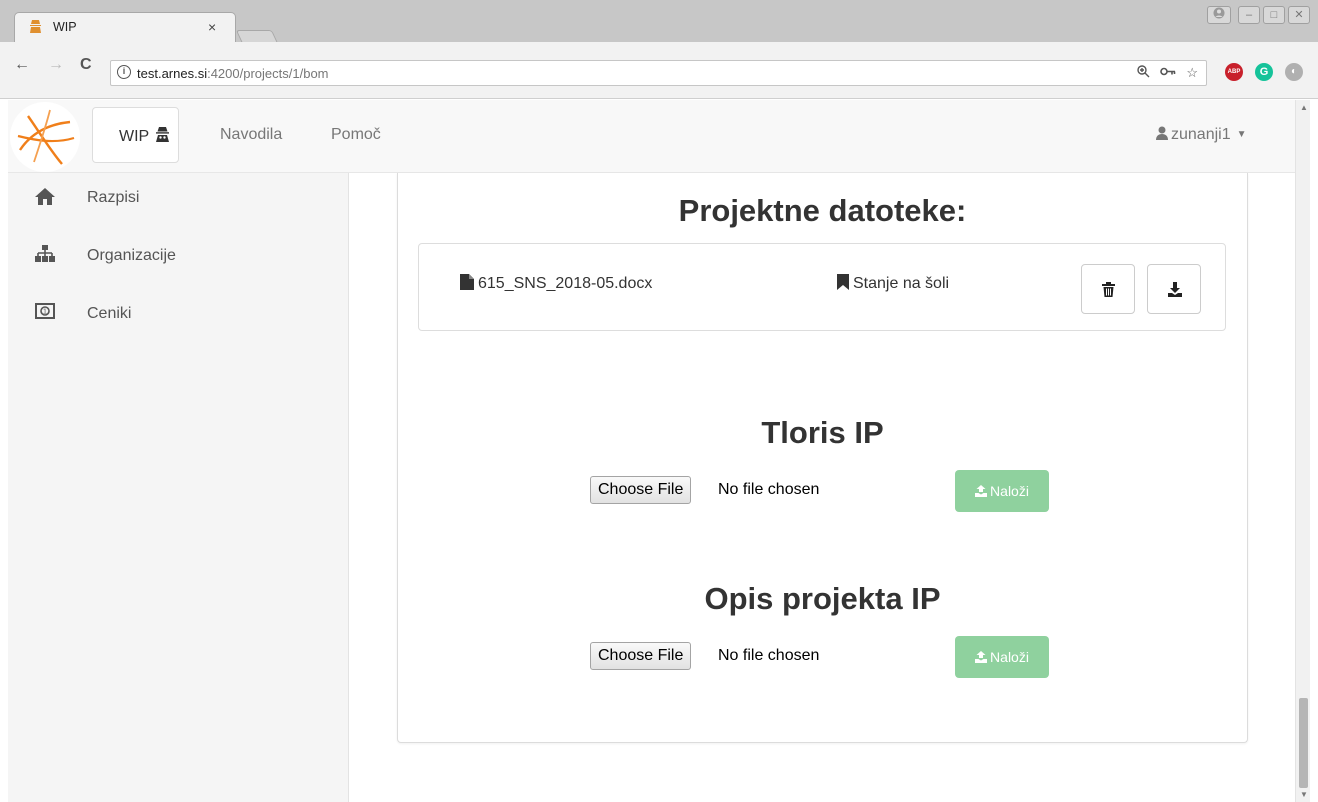  I want to click on opis-choose-file-button: Choose File, so click(641, 656).